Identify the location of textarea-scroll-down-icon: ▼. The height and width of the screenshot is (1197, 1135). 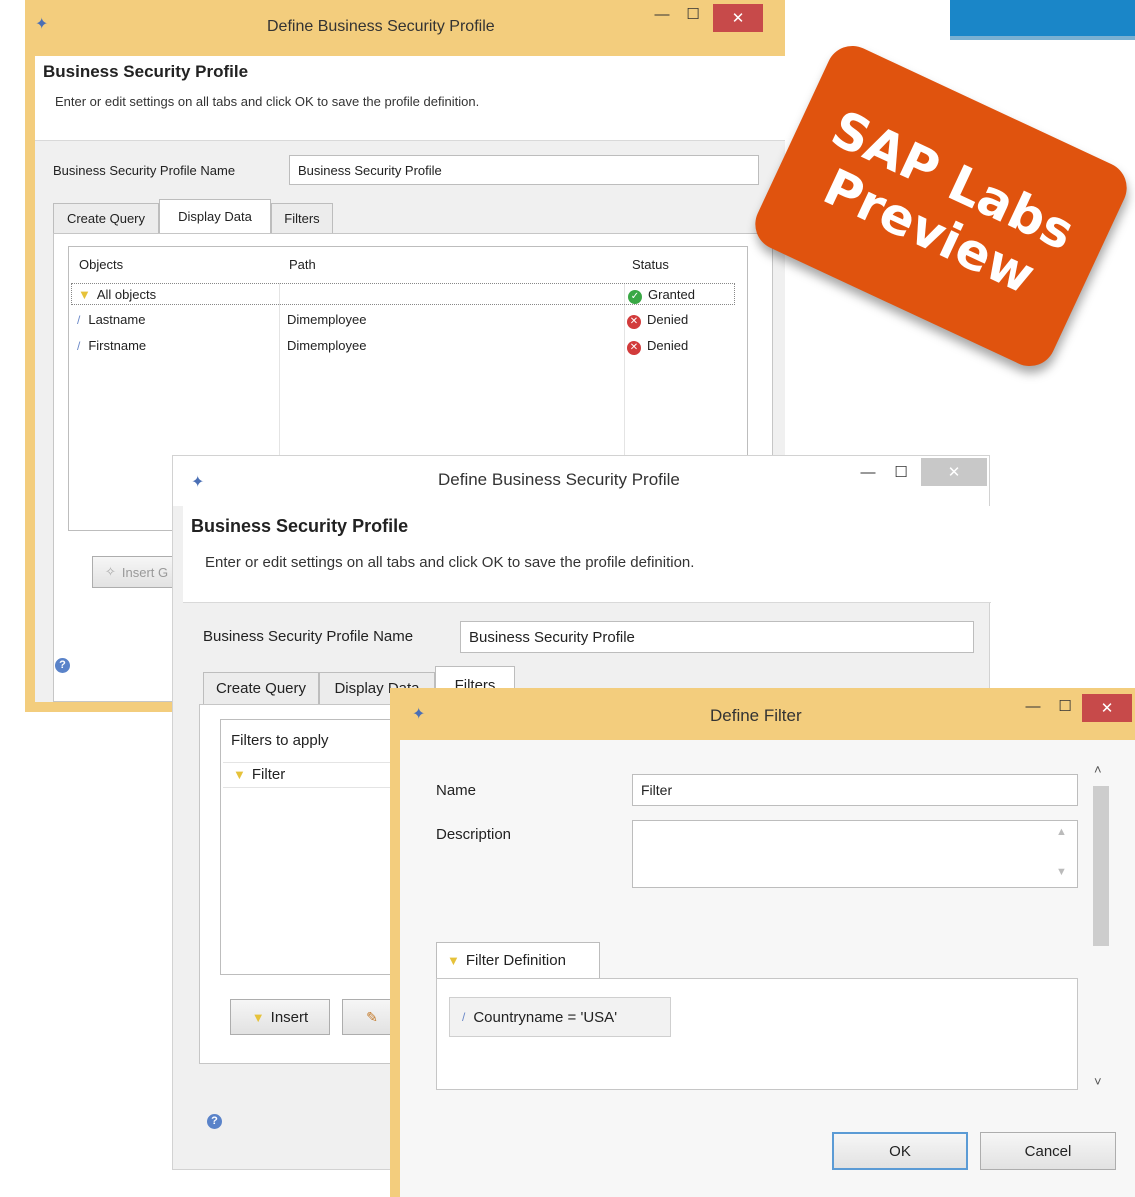
(1061, 872).